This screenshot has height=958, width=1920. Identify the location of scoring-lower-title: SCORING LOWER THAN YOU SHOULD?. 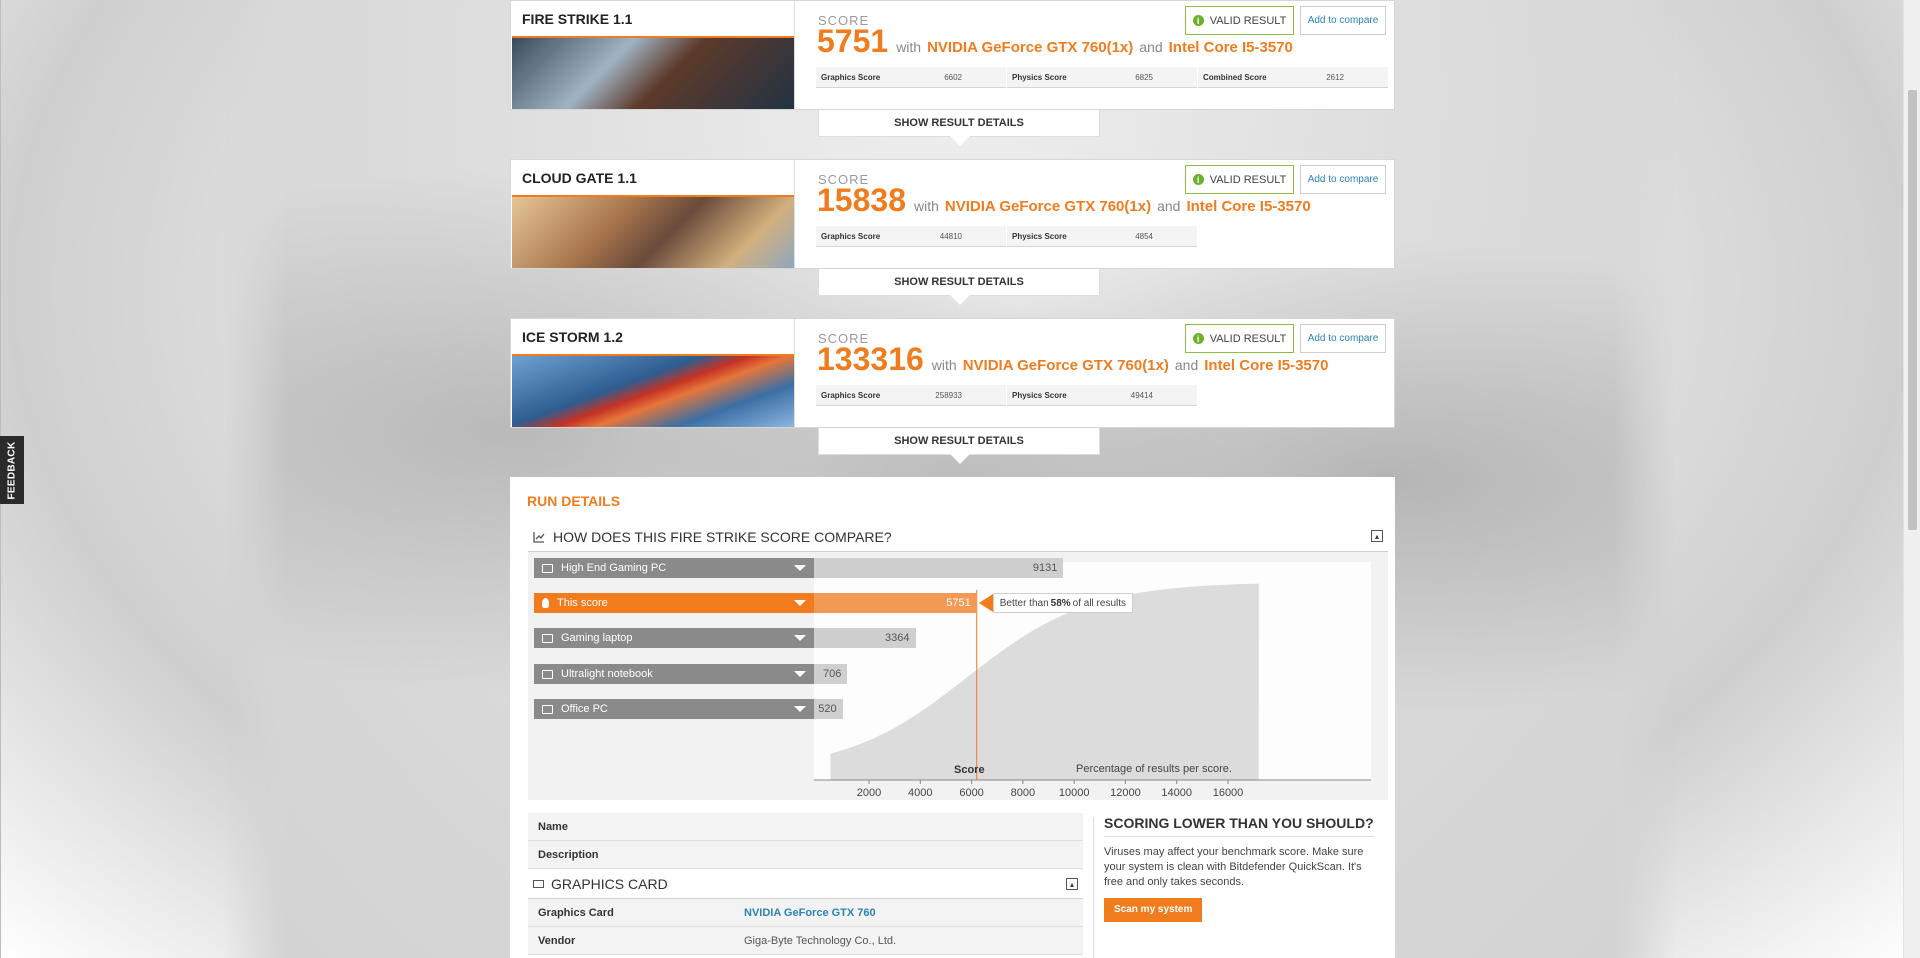
(1239, 826).